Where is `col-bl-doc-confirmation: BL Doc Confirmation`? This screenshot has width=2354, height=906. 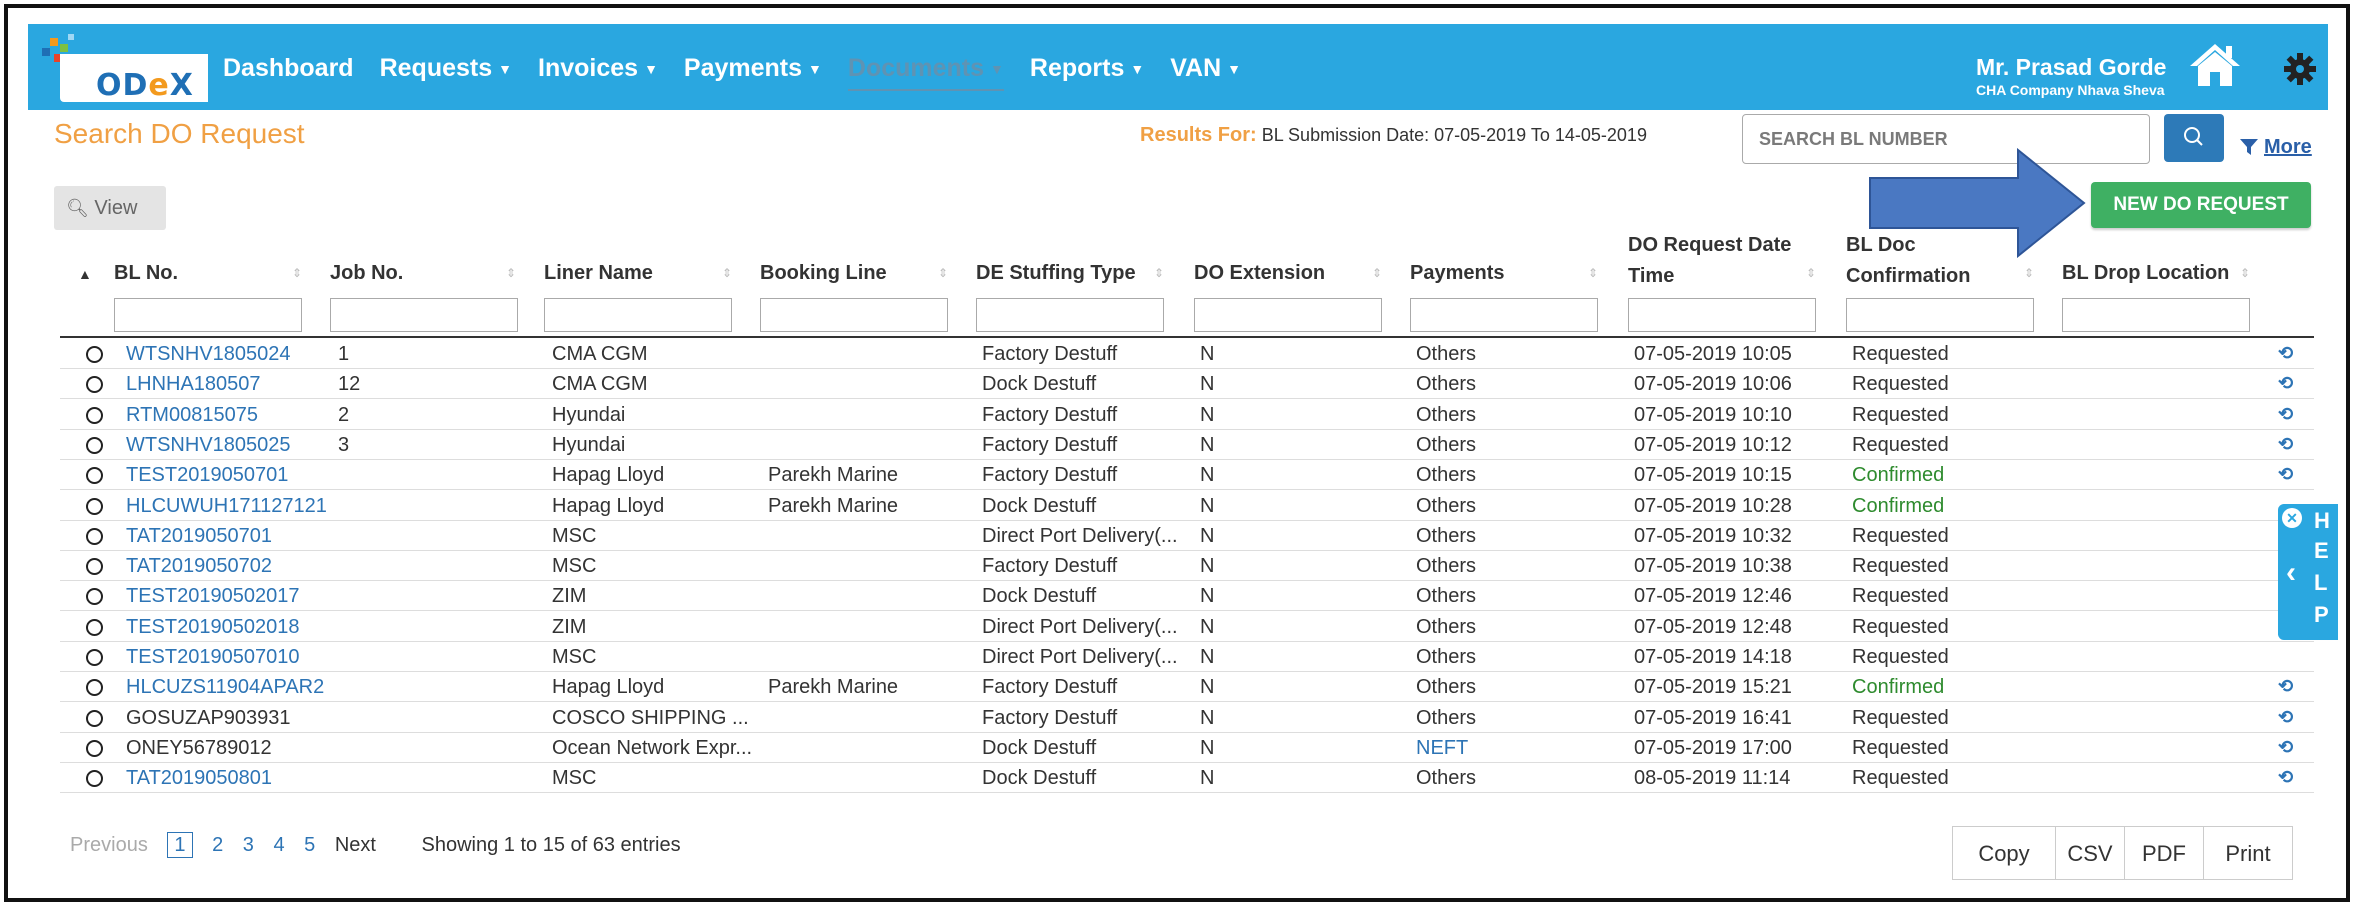 col-bl-doc-confirmation: BL Doc Confirmation is located at coordinates (1908, 261).